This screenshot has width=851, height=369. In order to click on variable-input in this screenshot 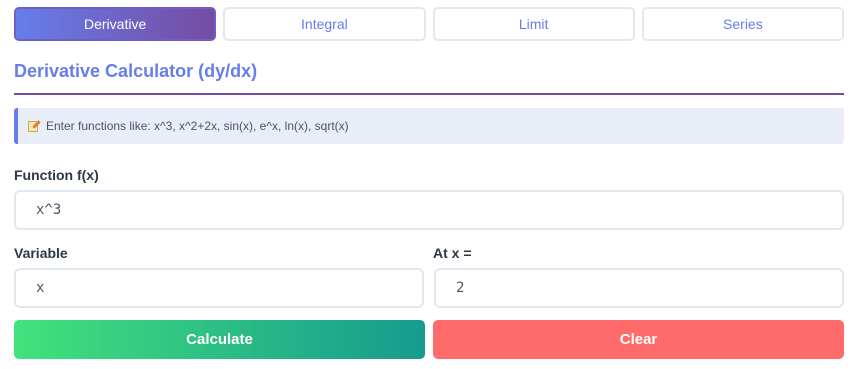, I will do `click(219, 288)`.